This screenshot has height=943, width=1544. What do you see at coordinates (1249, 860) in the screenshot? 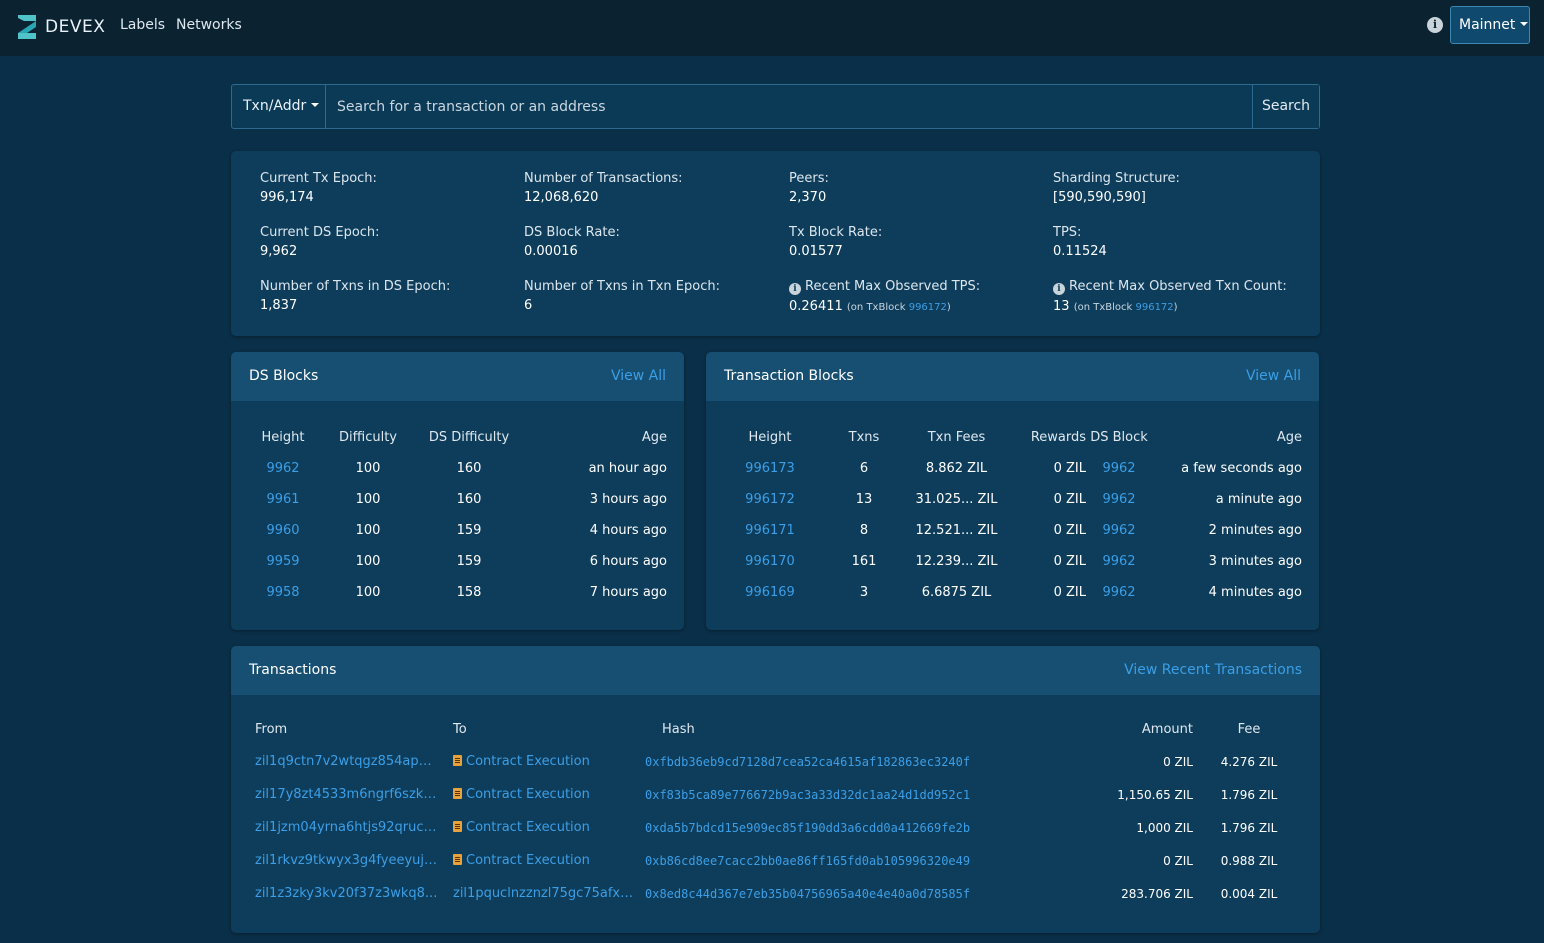
I see `fee-cell: 0.988 ZIL` at bounding box center [1249, 860].